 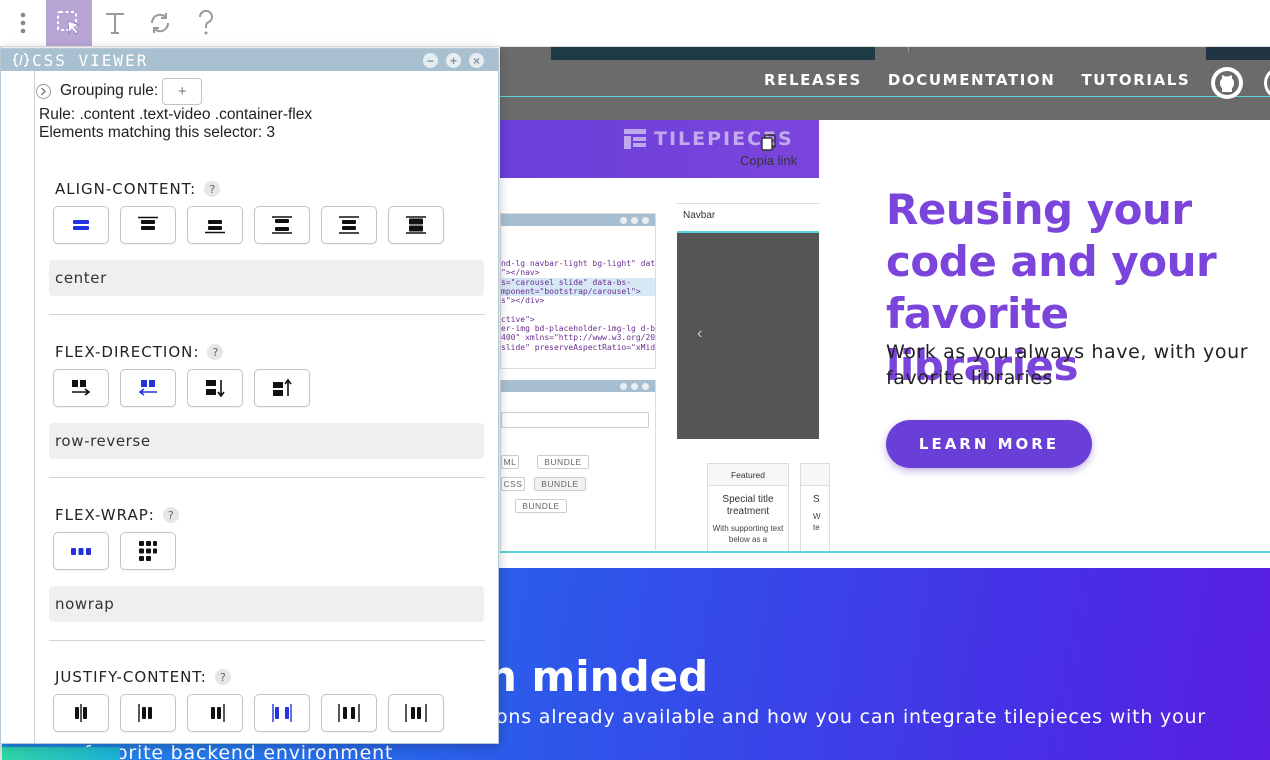 I want to click on justify-content-start-button, so click(x=148, y=713).